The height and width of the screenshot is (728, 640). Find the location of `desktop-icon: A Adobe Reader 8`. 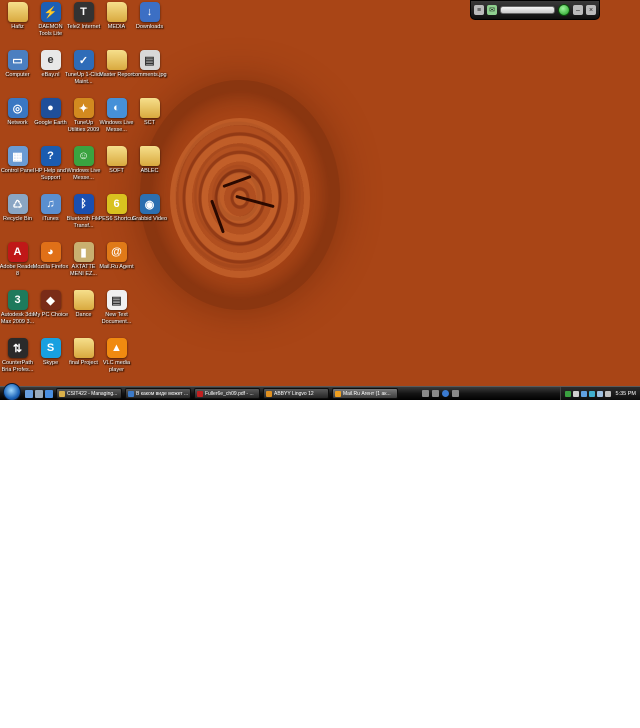

desktop-icon: A Adobe Reader 8 is located at coordinates (17, 265).